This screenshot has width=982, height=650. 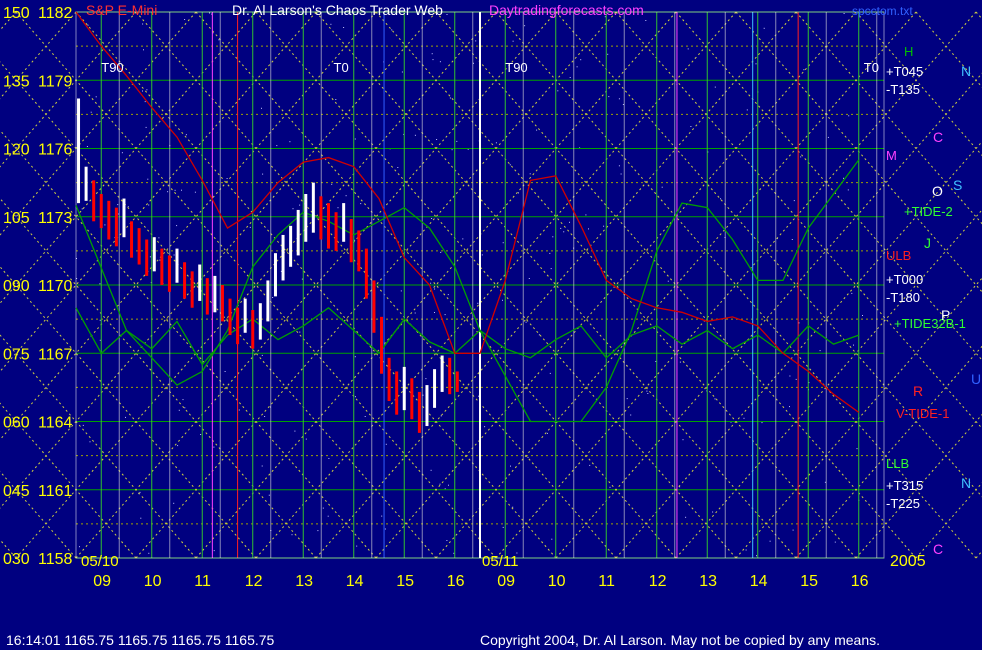 I want to click on y-price-label: 1182, so click(x=55, y=13).